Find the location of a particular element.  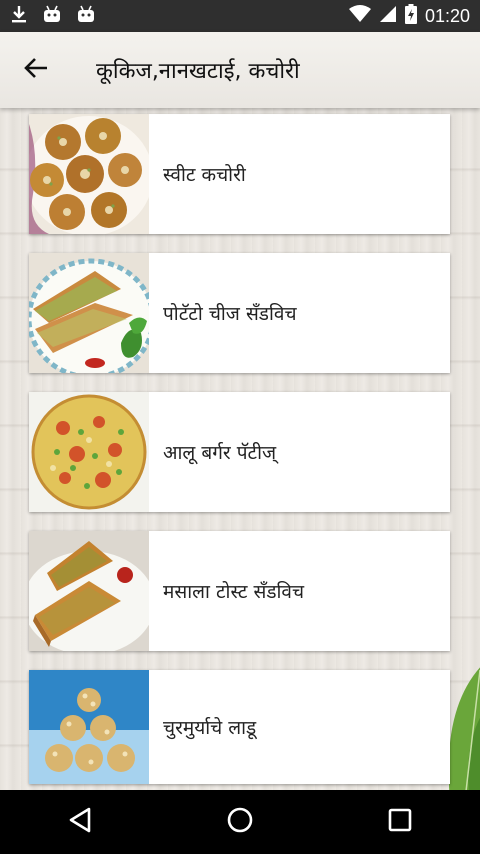

back-button is located at coordinates (36, 70).